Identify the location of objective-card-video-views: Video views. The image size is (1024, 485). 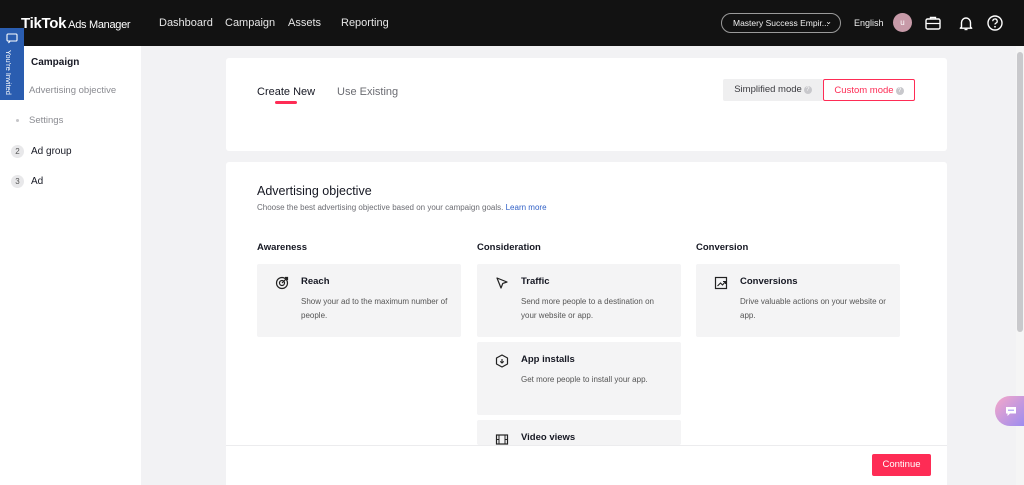
(579, 432).